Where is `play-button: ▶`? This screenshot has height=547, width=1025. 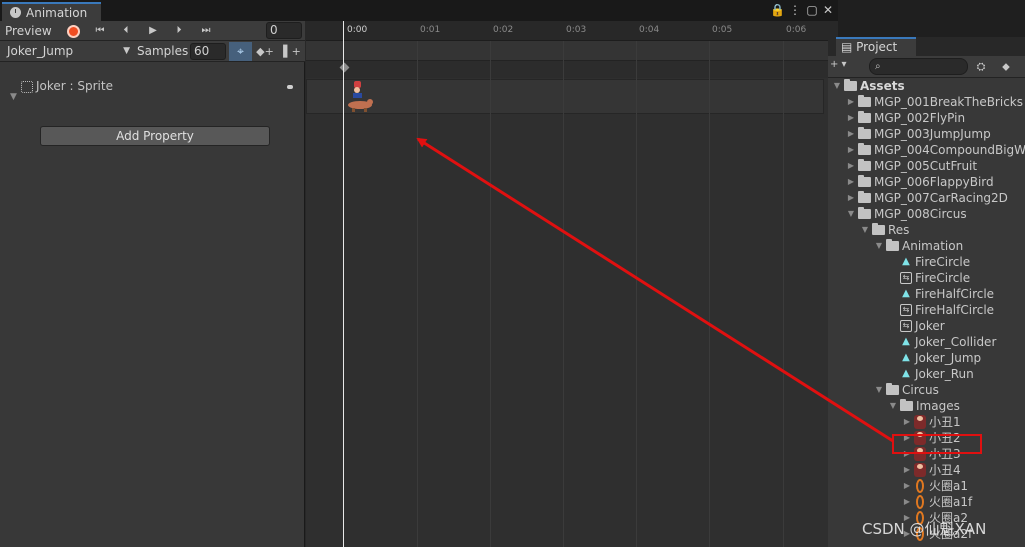 play-button: ▶ is located at coordinates (153, 31).